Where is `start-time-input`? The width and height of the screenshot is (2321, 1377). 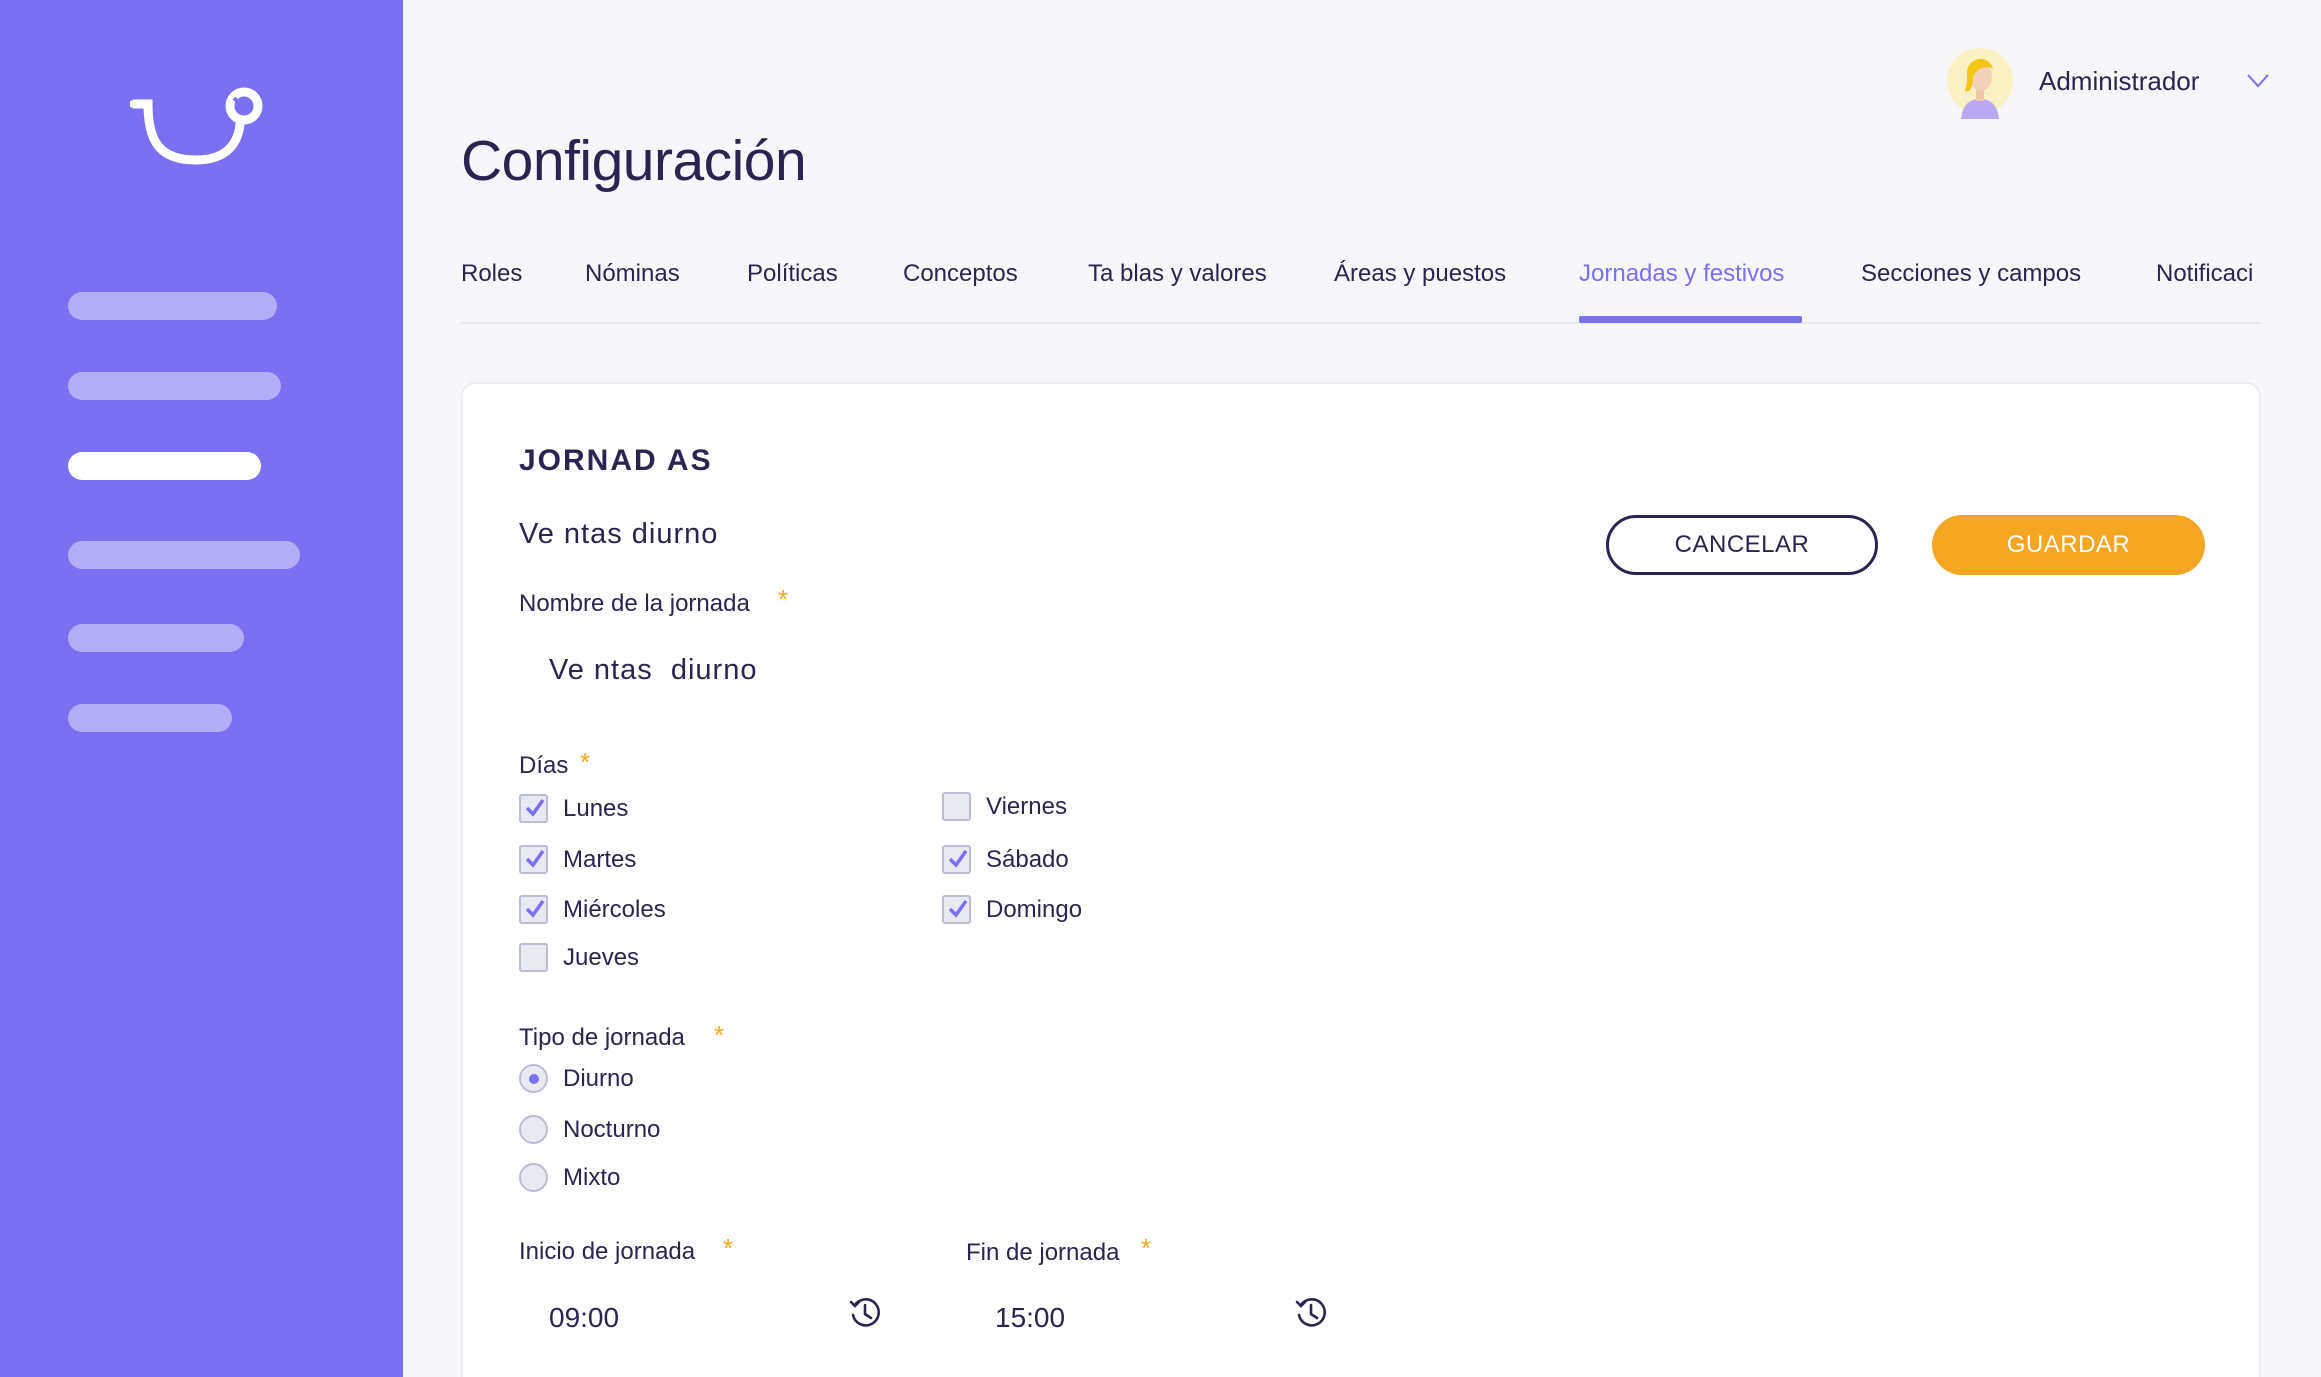
start-time-input is located at coordinates (694, 1318).